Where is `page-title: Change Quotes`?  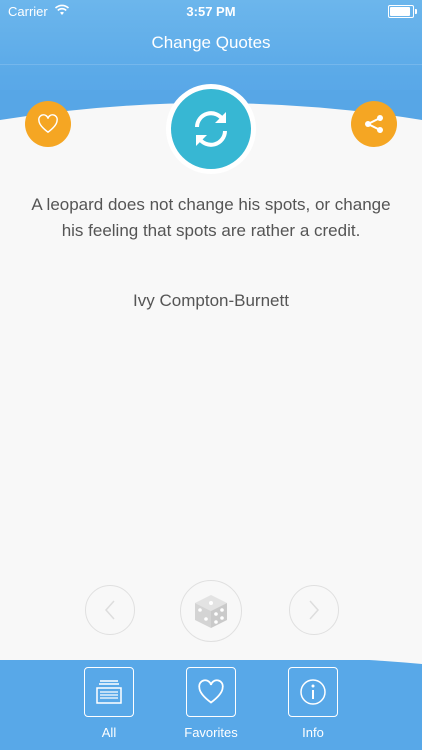 page-title: Change Quotes is located at coordinates (211, 42).